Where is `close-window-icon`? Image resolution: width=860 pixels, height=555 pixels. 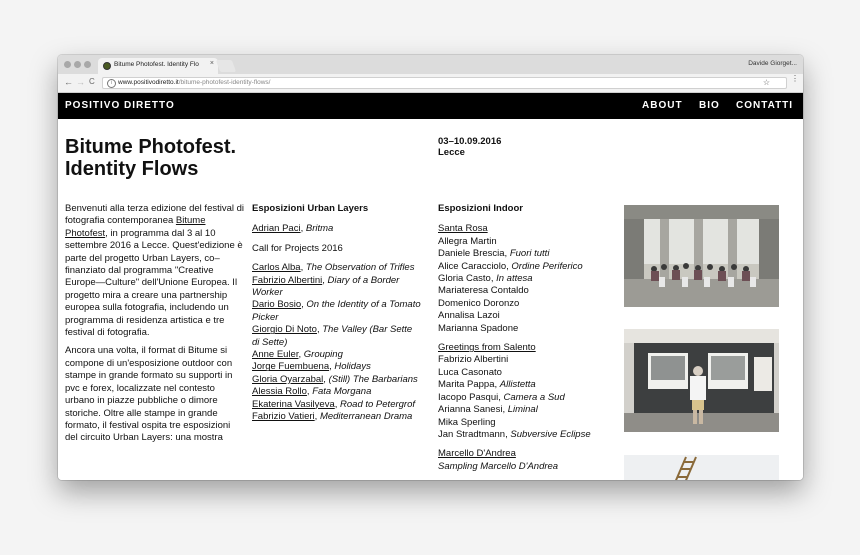
close-window-icon is located at coordinates (67, 64).